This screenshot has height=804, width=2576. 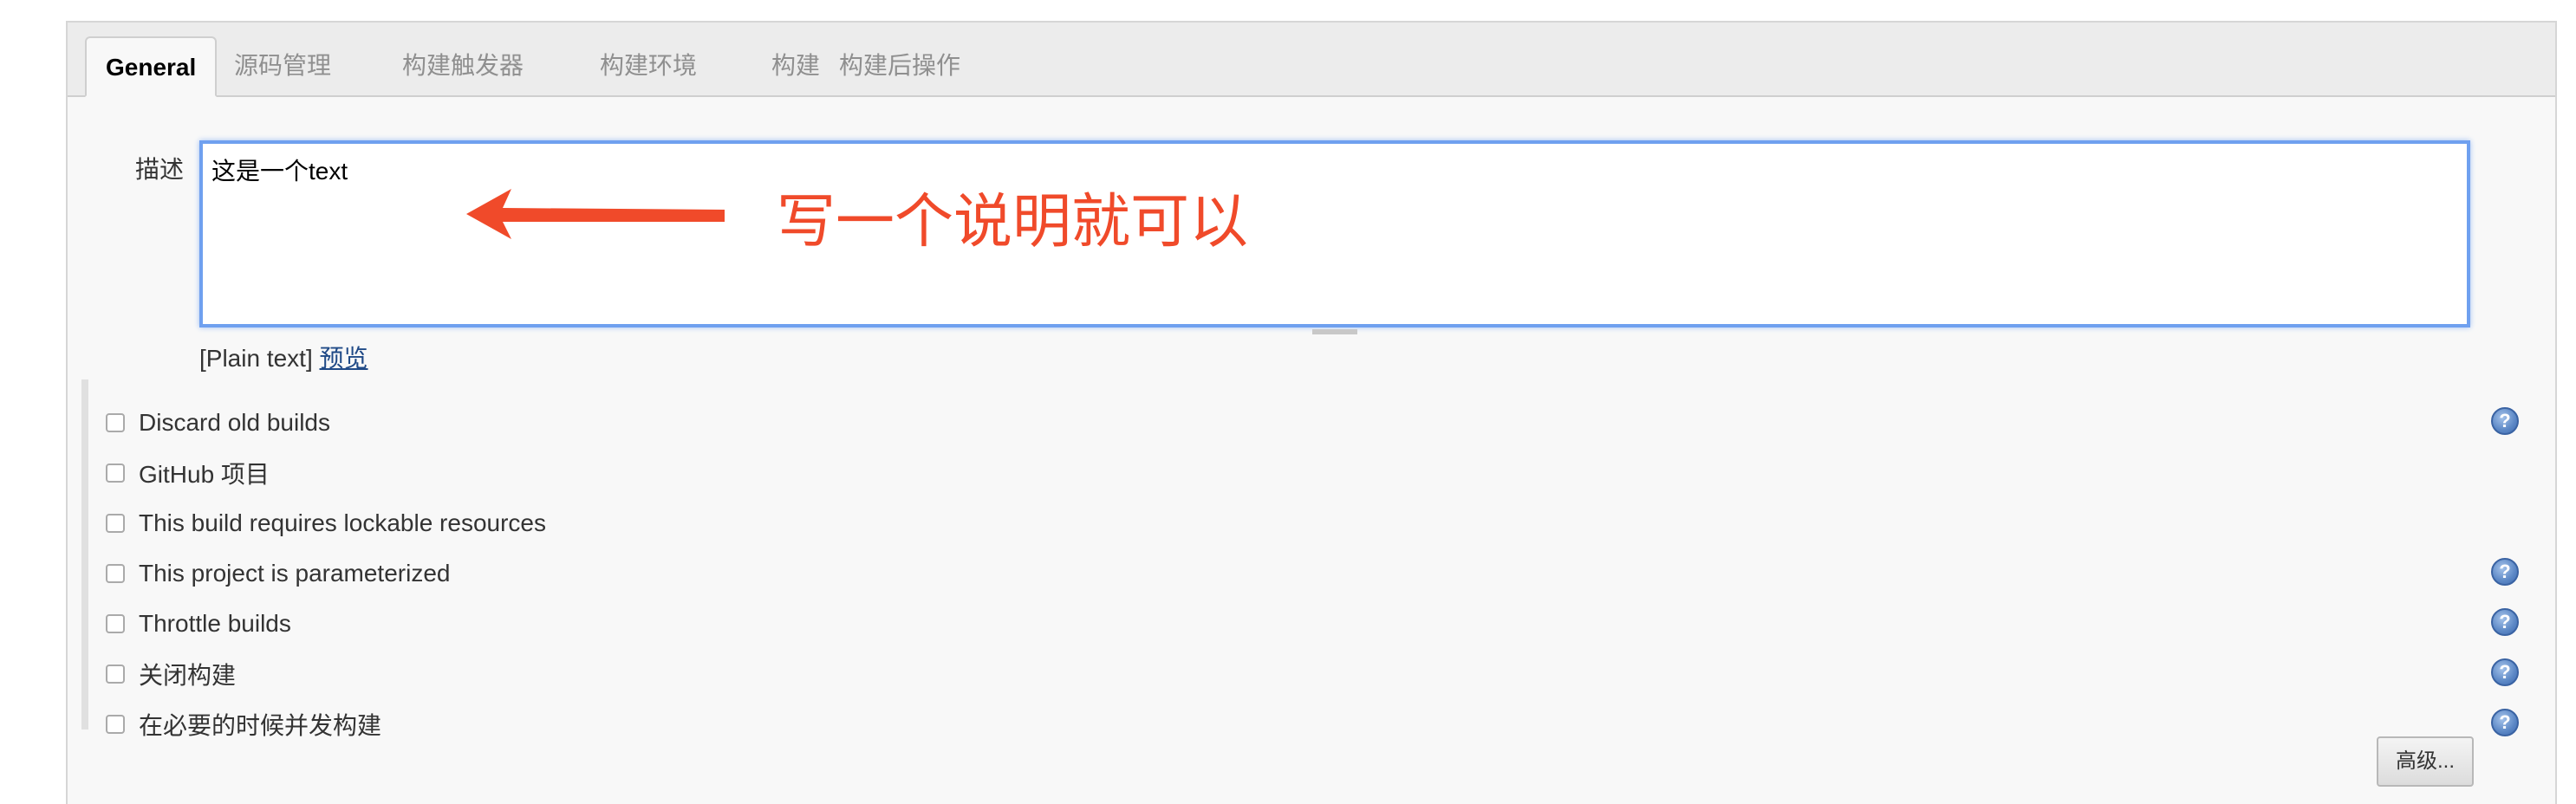 What do you see at coordinates (342, 523) in the screenshot?
I see `option-label: This build requires lockable resources` at bounding box center [342, 523].